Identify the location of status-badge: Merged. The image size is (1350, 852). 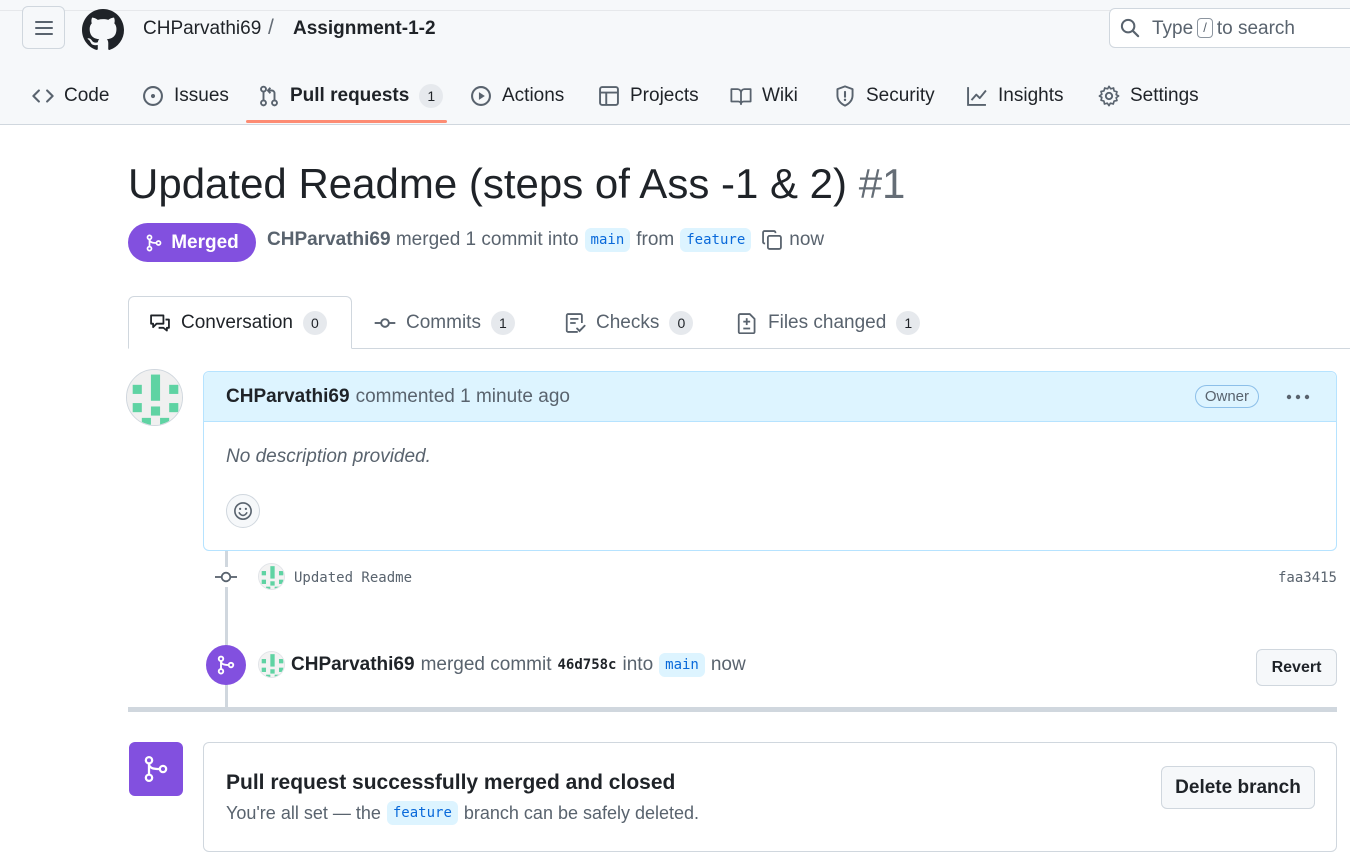
(192, 242).